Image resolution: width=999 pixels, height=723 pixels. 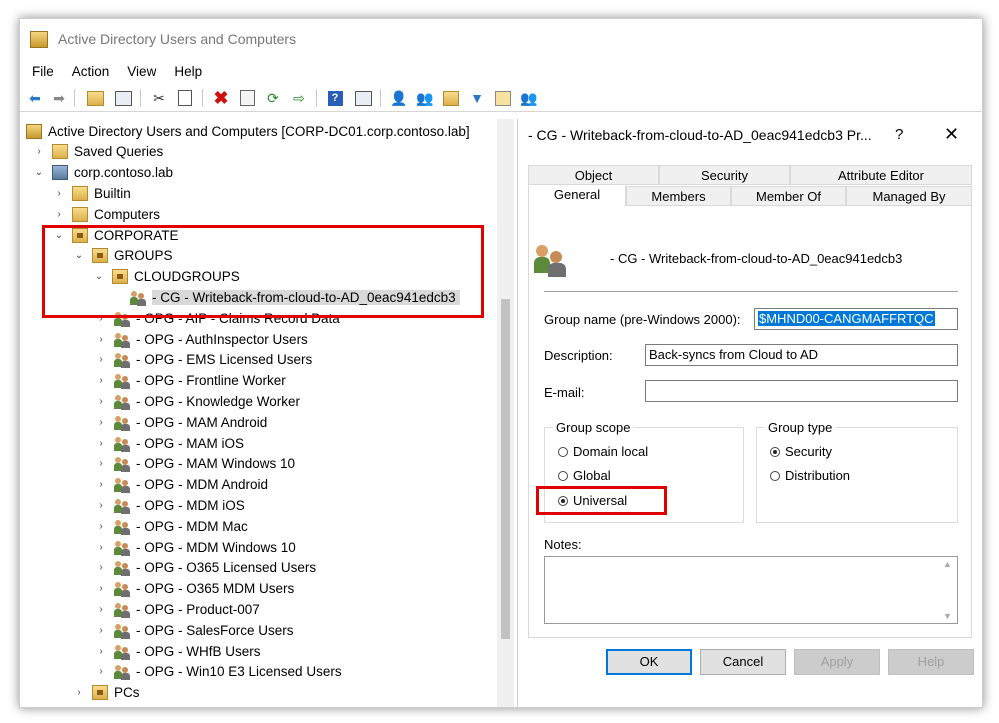 What do you see at coordinates (751, 590) in the screenshot?
I see `notes-field: ▲ ▼` at bounding box center [751, 590].